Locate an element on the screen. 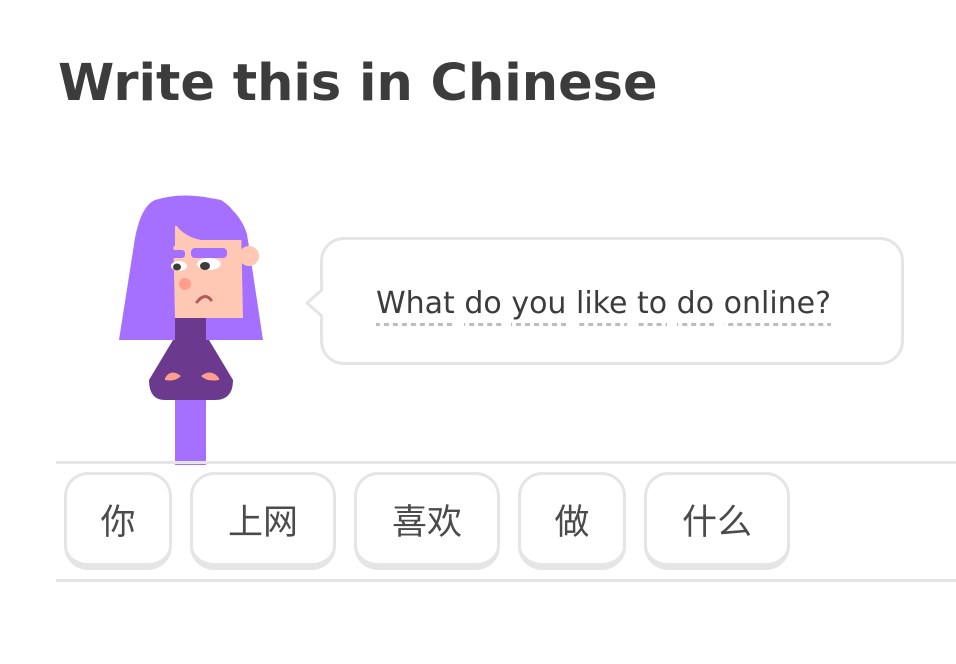 Image resolution: width=956 pixels, height=664 pixels. word-tile: 什么 is located at coordinates (717, 521).